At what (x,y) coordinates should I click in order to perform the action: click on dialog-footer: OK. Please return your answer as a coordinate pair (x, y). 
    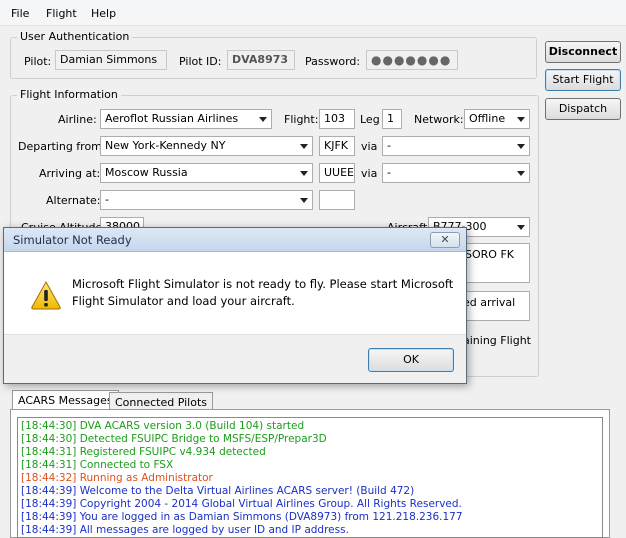
    Looking at the image, I should click on (235, 358).